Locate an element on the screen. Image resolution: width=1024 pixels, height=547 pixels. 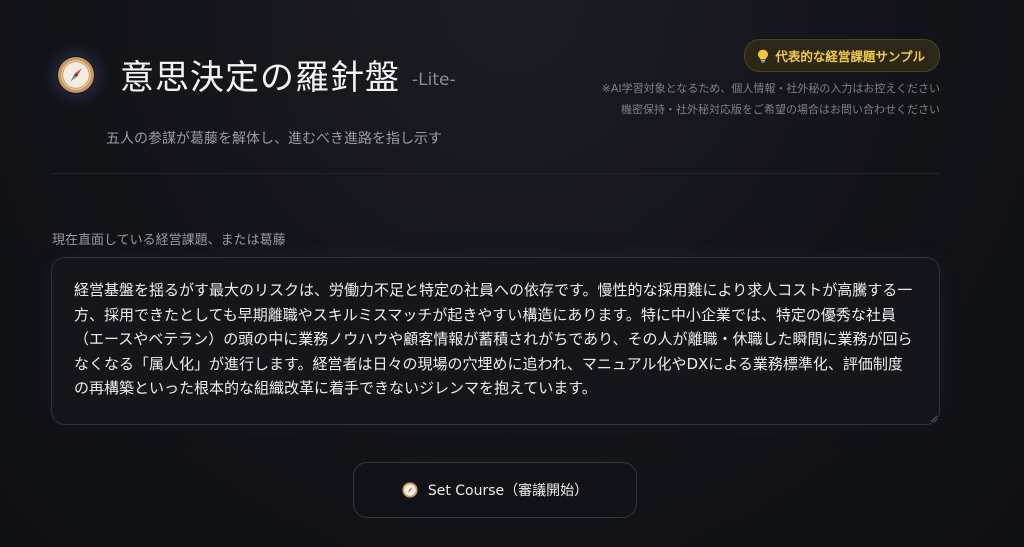
page-subtitle: 五人の参謀が葛藤を解体し、進むべき進路を指し示す is located at coordinates (274, 139).